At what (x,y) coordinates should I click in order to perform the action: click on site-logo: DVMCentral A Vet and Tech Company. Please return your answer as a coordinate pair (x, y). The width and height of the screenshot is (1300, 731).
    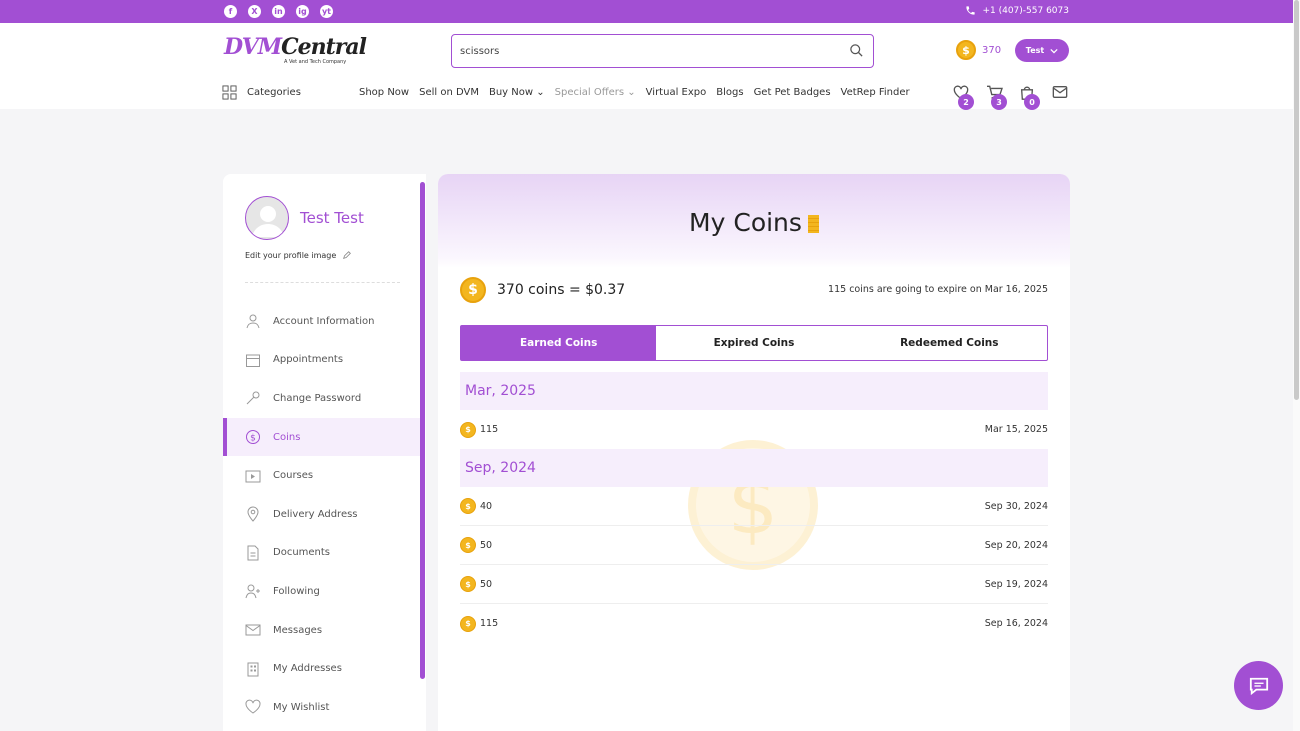
    Looking at the image, I should click on (295, 50).